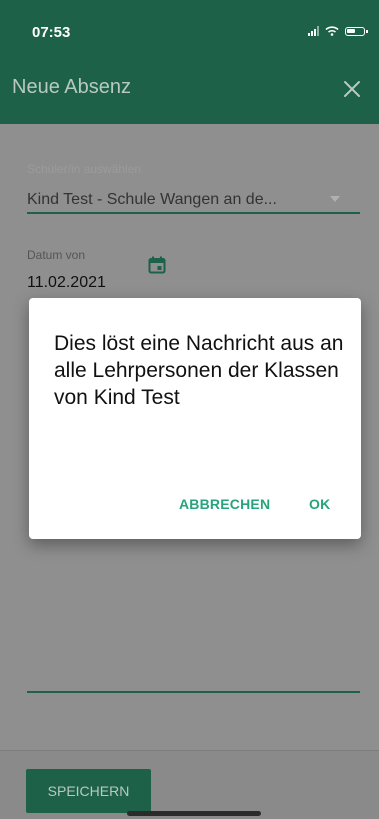 Image resolution: width=379 pixels, height=819 pixels. What do you see at coordinates (194, 813) in the screenshot?
I see `home-indicator` at bounding box center [194, 813].